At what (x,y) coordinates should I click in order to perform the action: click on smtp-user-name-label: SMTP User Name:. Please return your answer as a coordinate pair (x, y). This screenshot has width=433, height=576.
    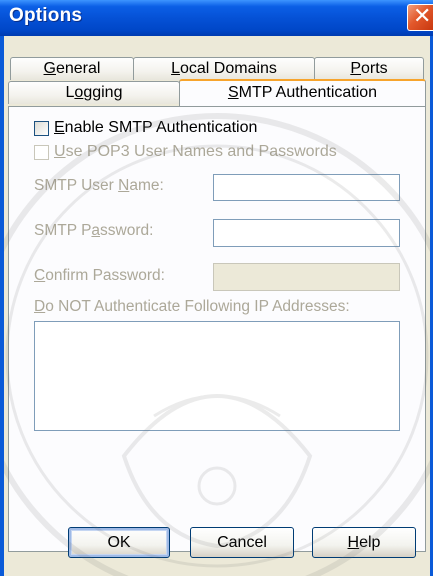
    Looking at the image, I should click on (99, 185).